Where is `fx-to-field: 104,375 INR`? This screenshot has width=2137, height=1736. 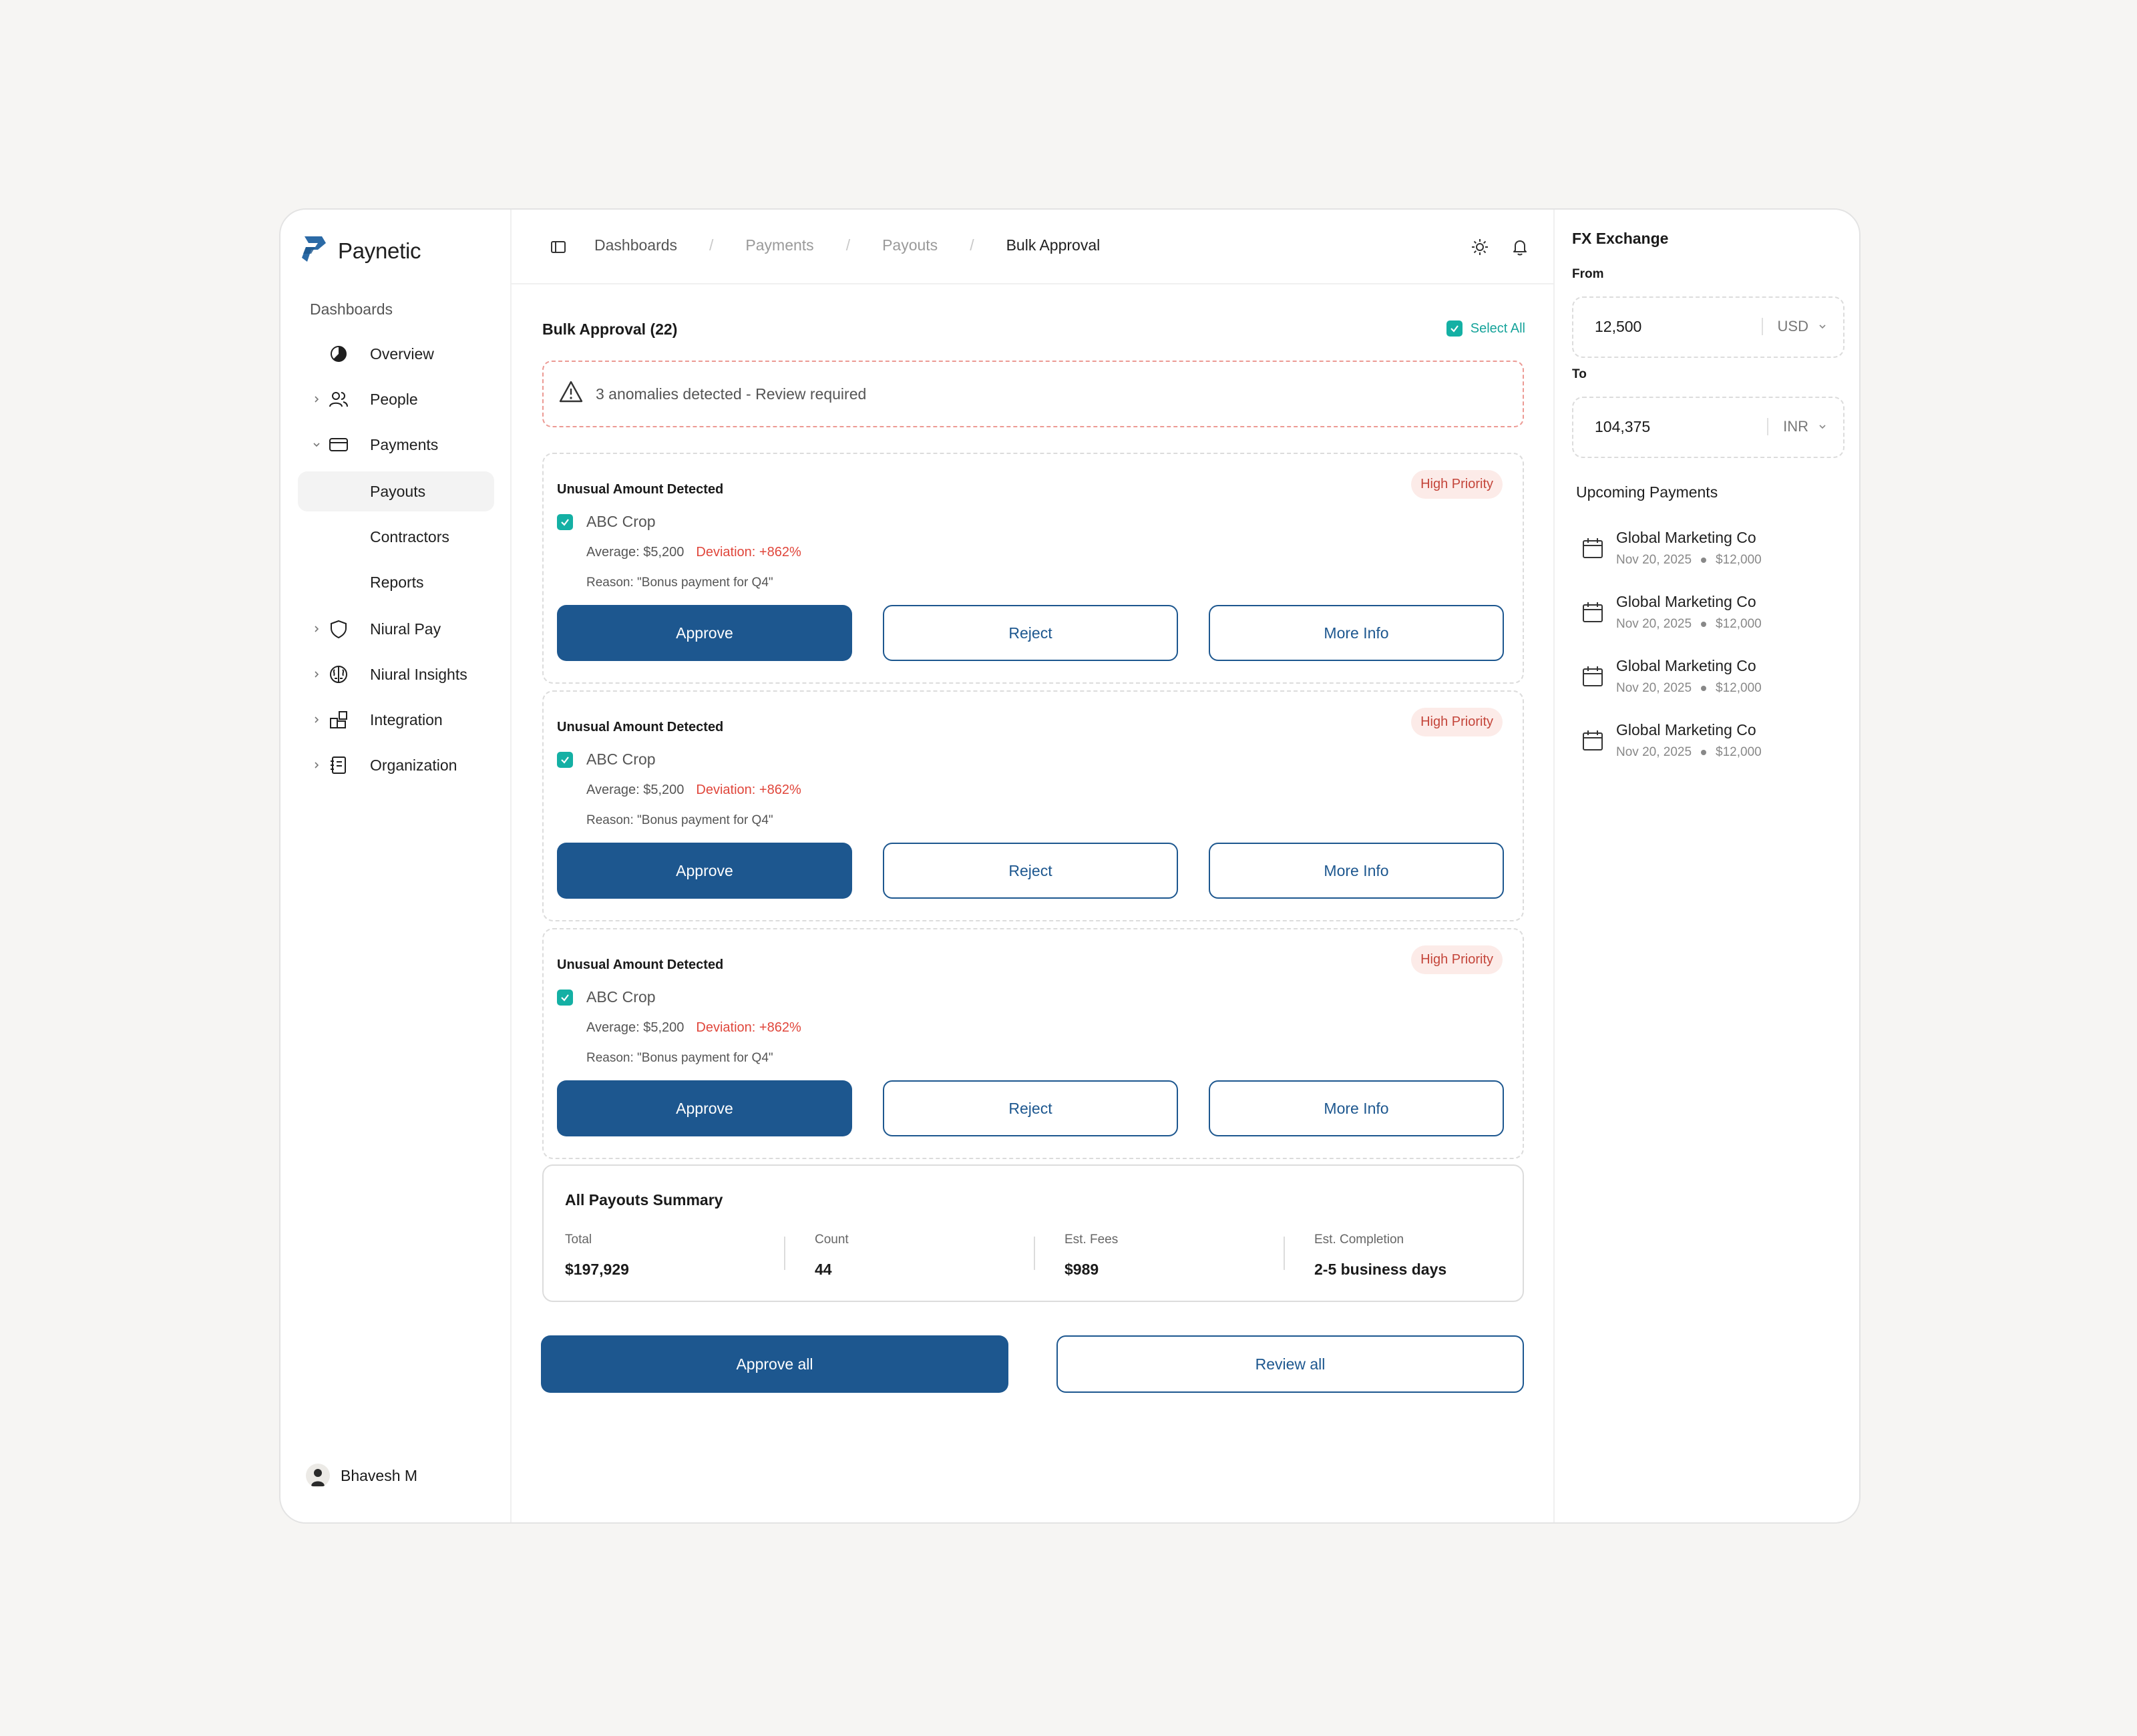
fx-to-field: 104,375 INR is located at coordinates (1708, 427).